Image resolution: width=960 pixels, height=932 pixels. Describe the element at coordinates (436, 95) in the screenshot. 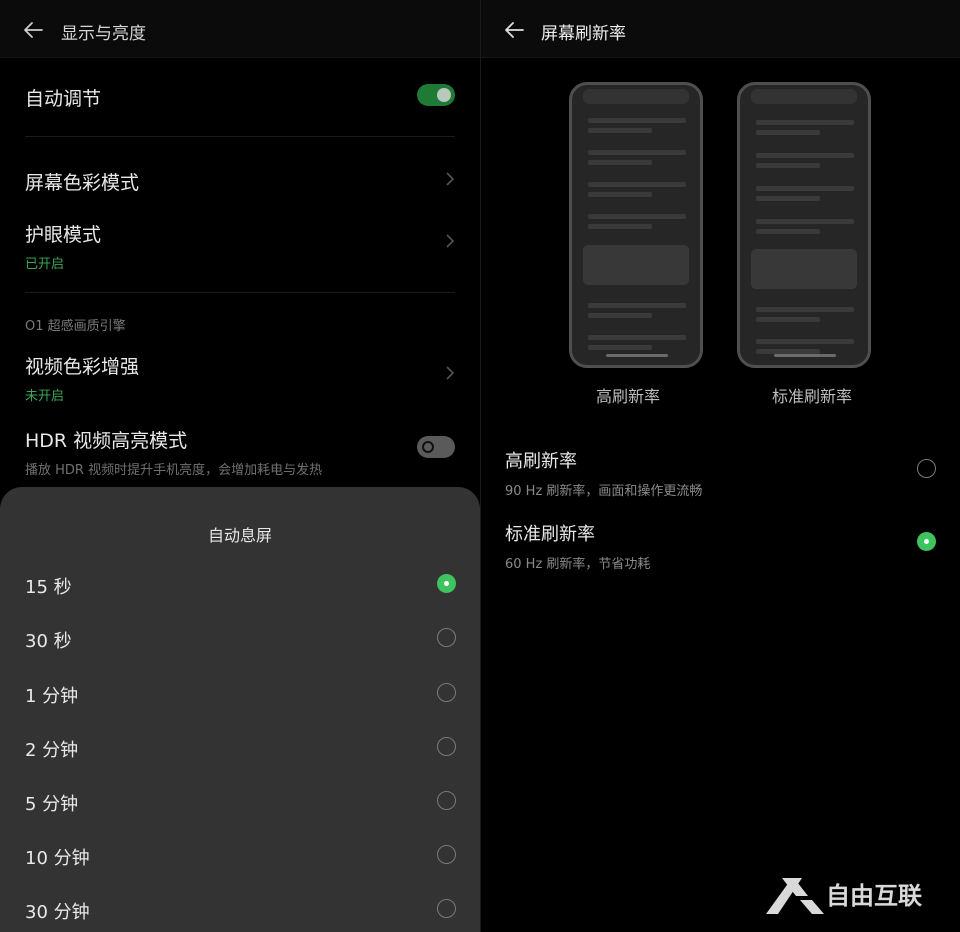

I see `auto-adjust-toggle` at that location.